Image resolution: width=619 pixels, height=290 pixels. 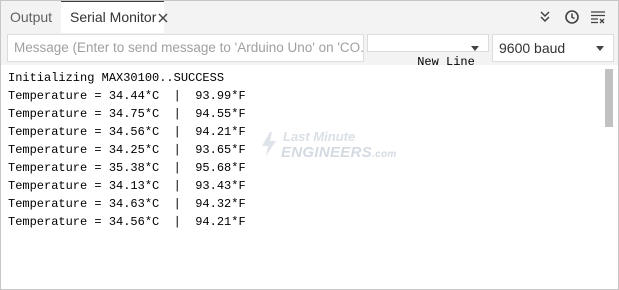 What do you see at coordinates (532, 48) in the screenshot?
I see `baud-rate-value: 9600 baud` at bounding box center [532, 48].